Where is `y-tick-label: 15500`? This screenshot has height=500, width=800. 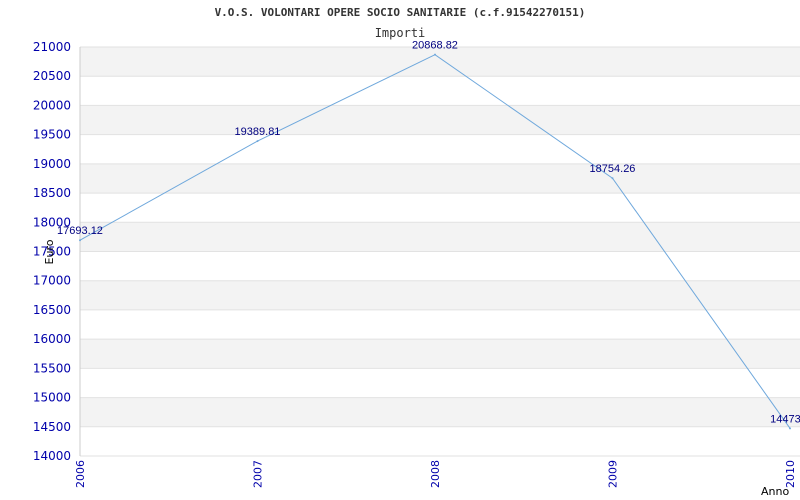
y-tick-label: 15500 is located at coordinates (52, 368).